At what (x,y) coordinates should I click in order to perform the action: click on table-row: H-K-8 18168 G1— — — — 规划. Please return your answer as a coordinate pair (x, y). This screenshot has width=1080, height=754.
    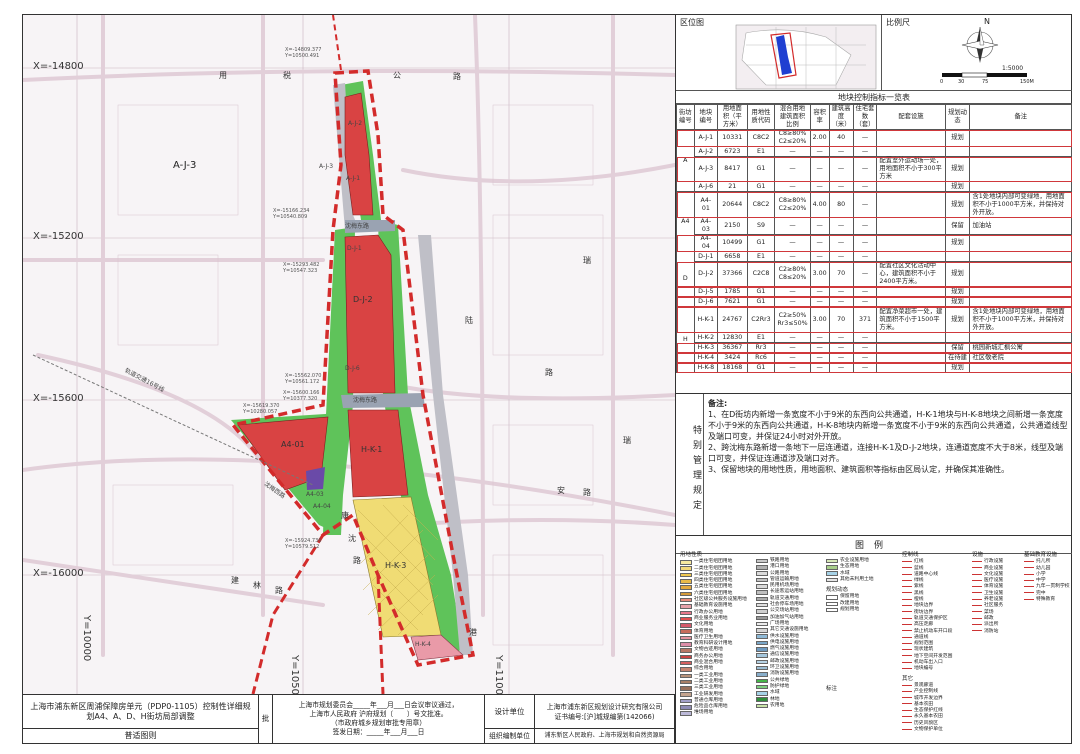
    Looking at the image, I should click on (874, 367).